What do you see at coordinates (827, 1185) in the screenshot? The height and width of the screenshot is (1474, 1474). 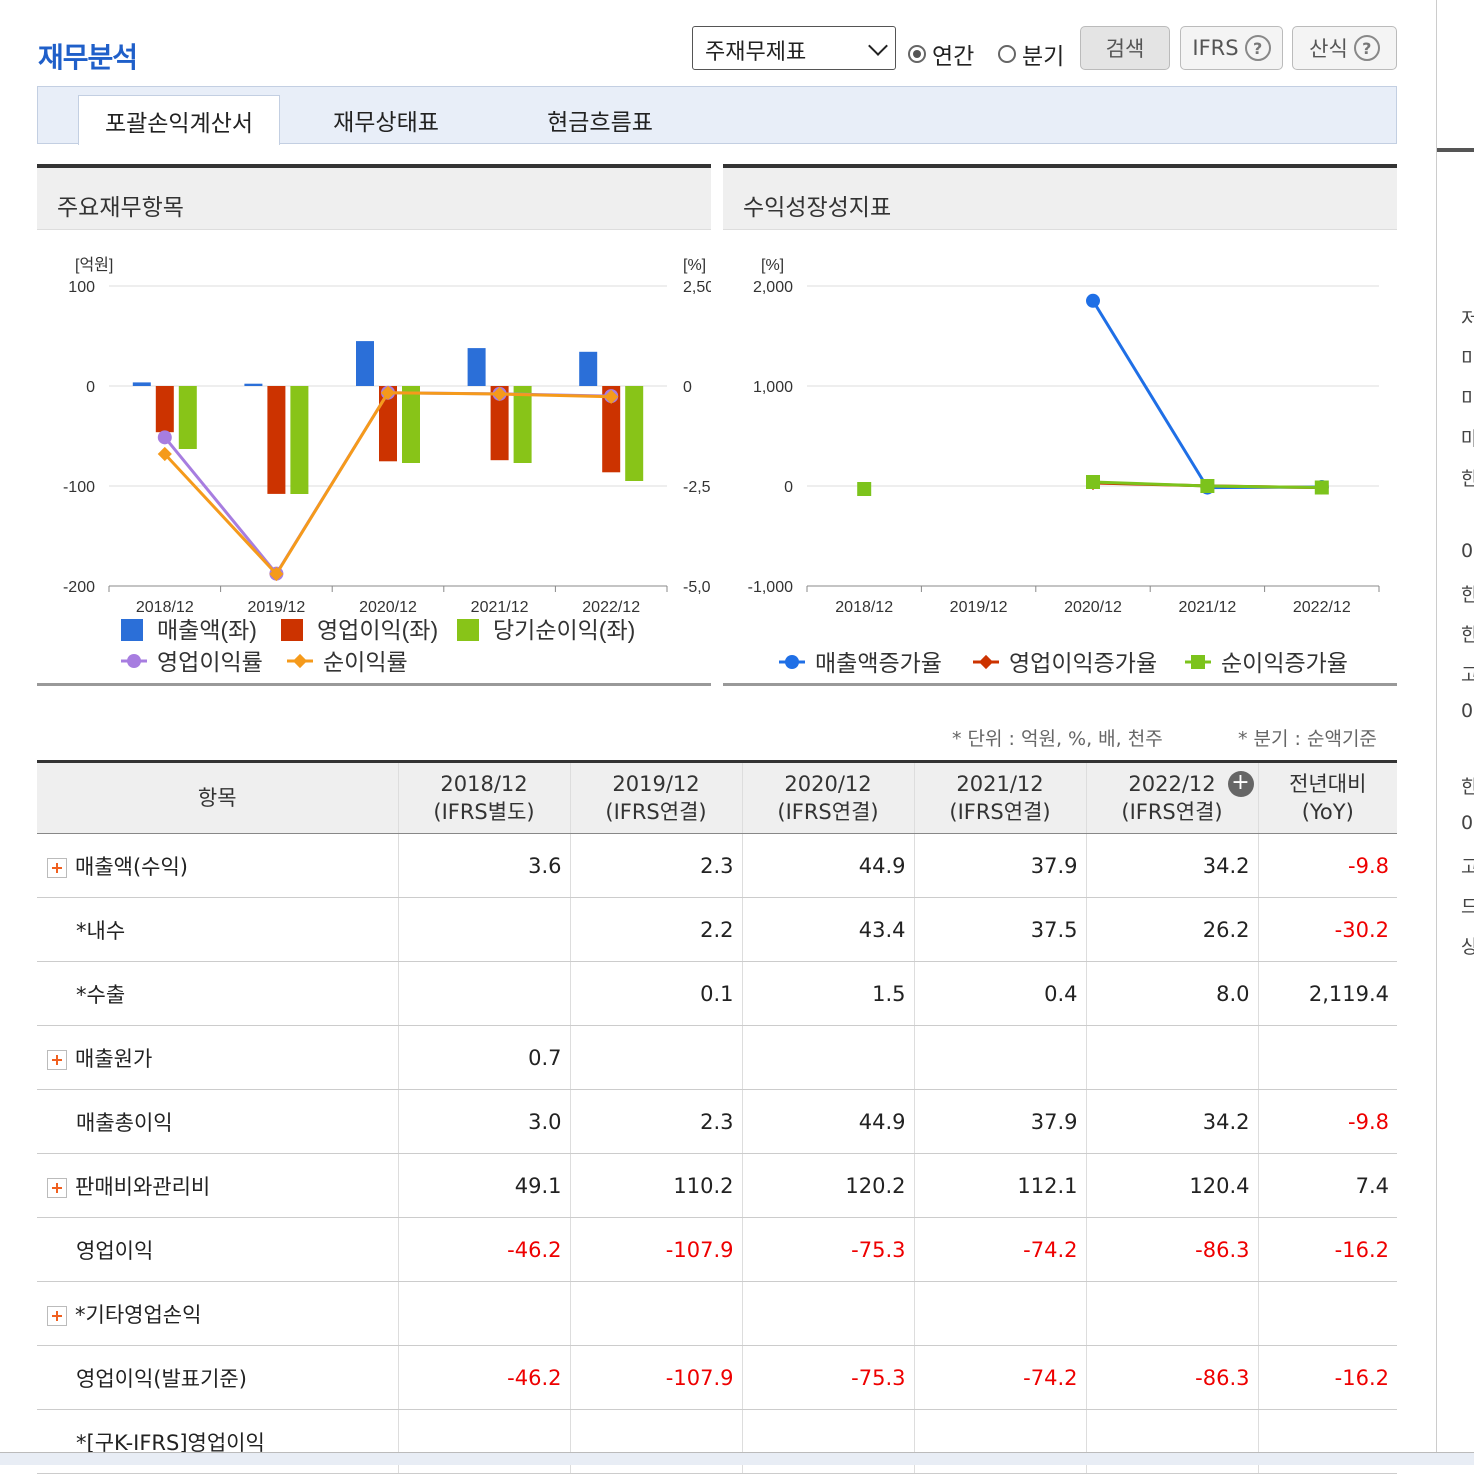 I see `value-cell: 120.2` at bounding box center [827, 1185].